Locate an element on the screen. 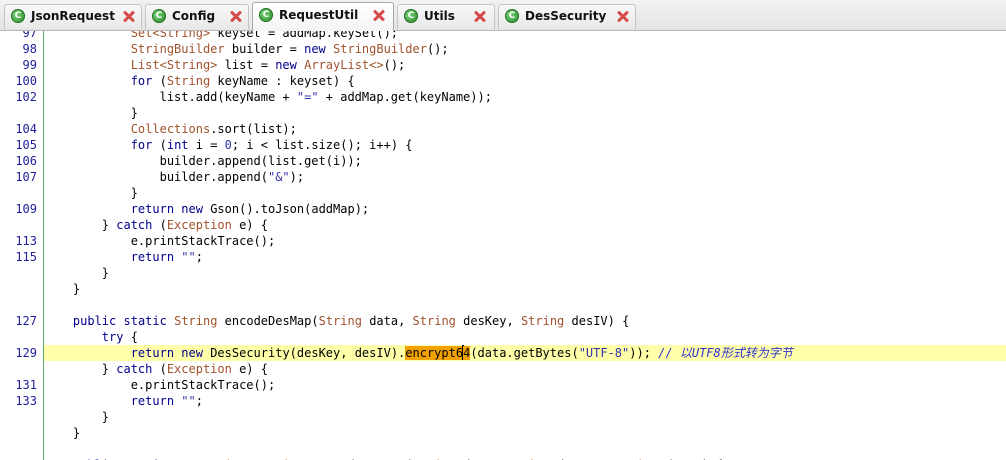 Image resolution: width=1006 pixels, height=460 pixels. tab-config: Config is located at coordinates (197, 16).